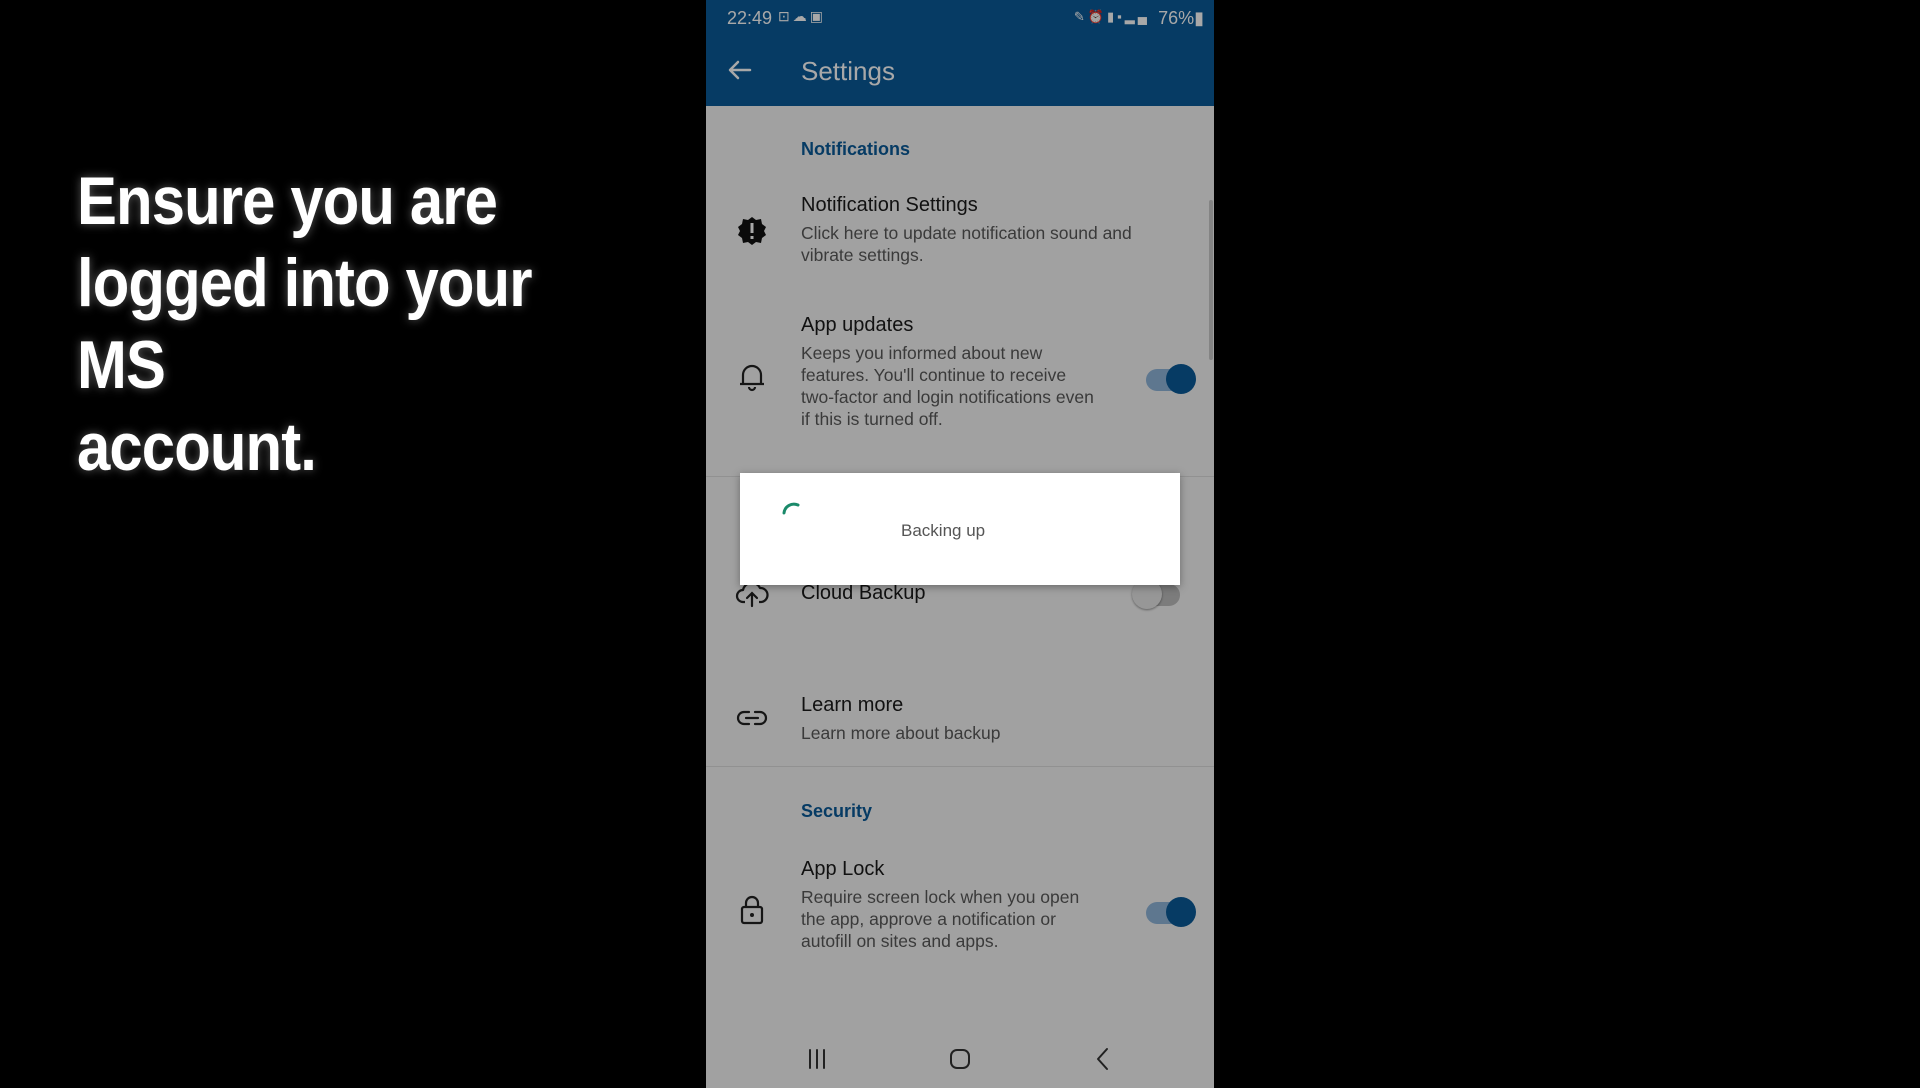 The width and height of the screenshot is (1920, 1088). Describe the element at coordinates (287, 201) in the screenshot. I see `caption-line-1: Ensure you are` at that location.